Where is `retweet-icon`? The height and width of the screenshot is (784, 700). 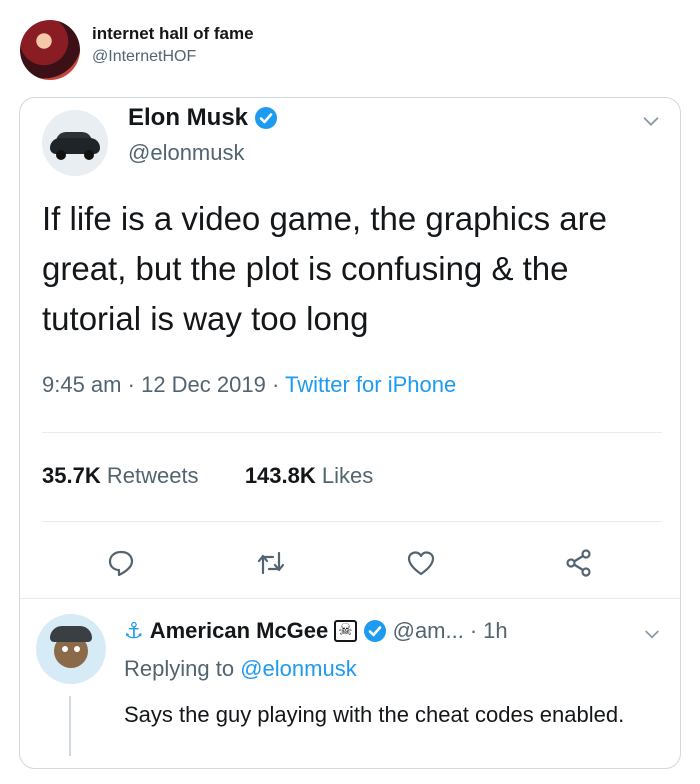 retweet-icon is located at coordinates (271, 563).